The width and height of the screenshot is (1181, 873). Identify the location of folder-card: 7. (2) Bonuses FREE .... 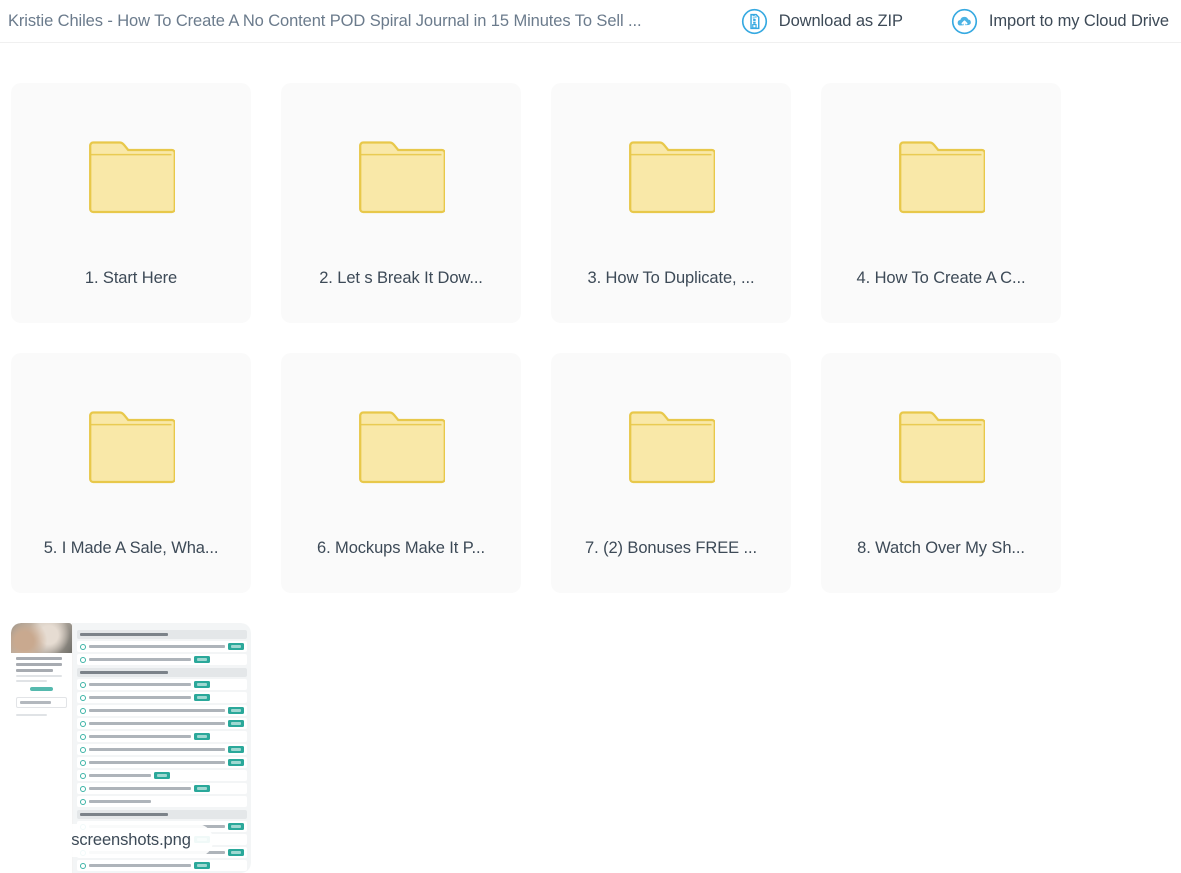
(671, 473).